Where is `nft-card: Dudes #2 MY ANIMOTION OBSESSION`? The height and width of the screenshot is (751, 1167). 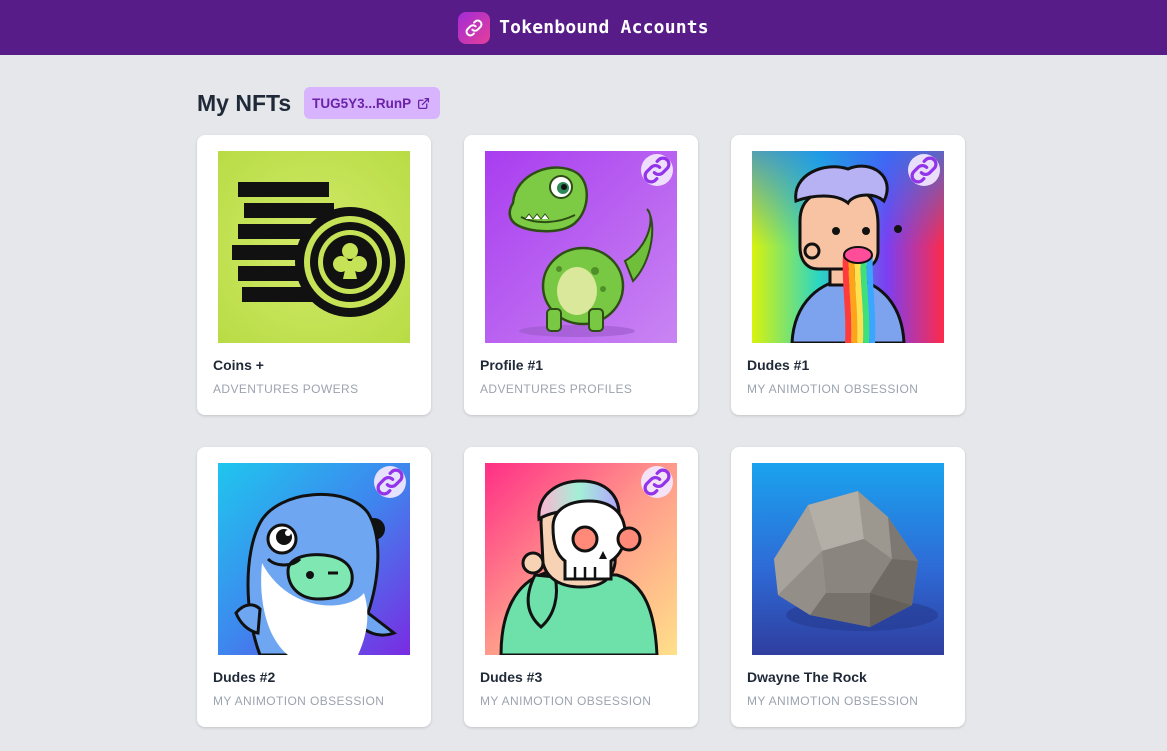
nft-card: Dudes #2 MY ANIMOTION OBSESSION is located at coordinates (314, 587).